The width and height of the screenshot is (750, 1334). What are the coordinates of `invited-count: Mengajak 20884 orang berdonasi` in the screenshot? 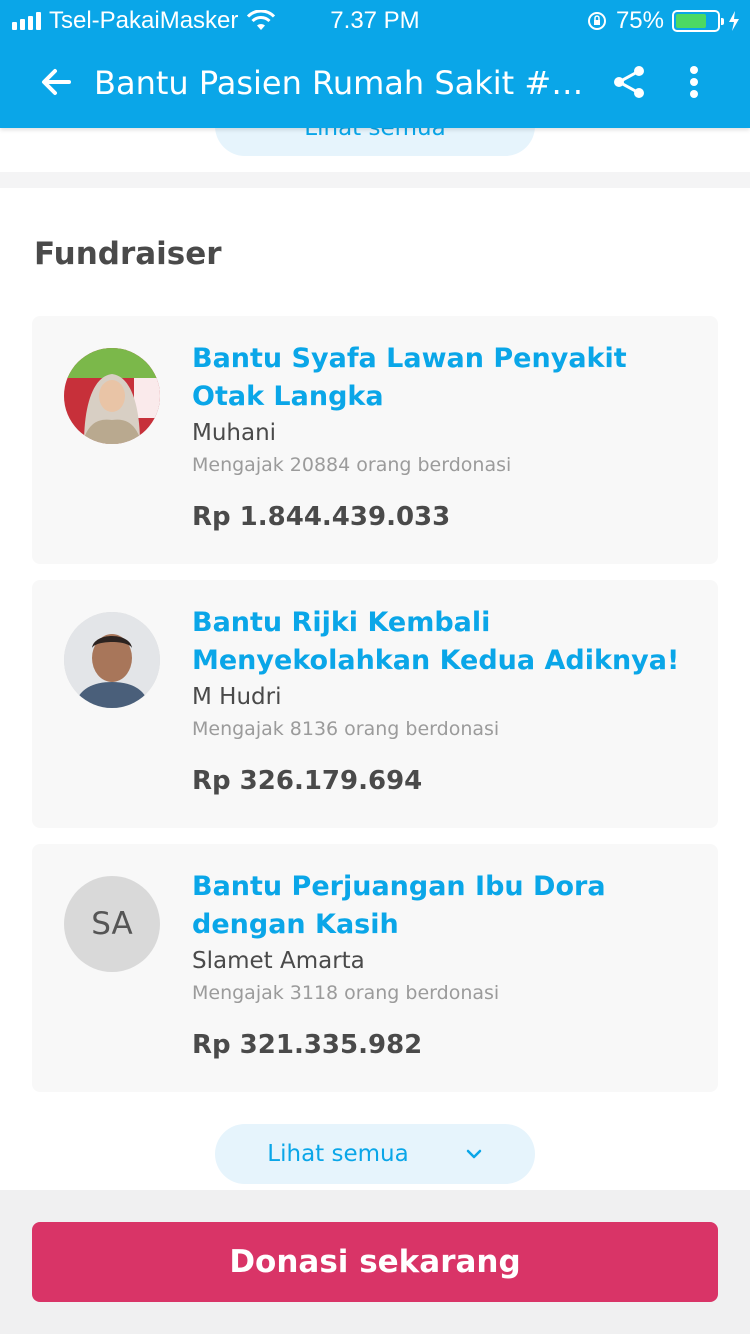 It's located at (352, 465).